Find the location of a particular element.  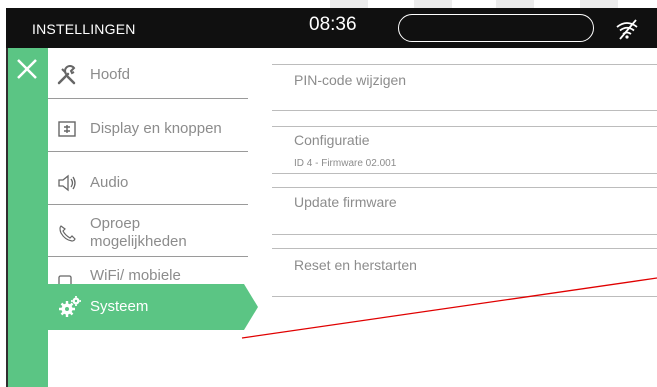

menu-label: Audio is located at coordinates (109, 182).